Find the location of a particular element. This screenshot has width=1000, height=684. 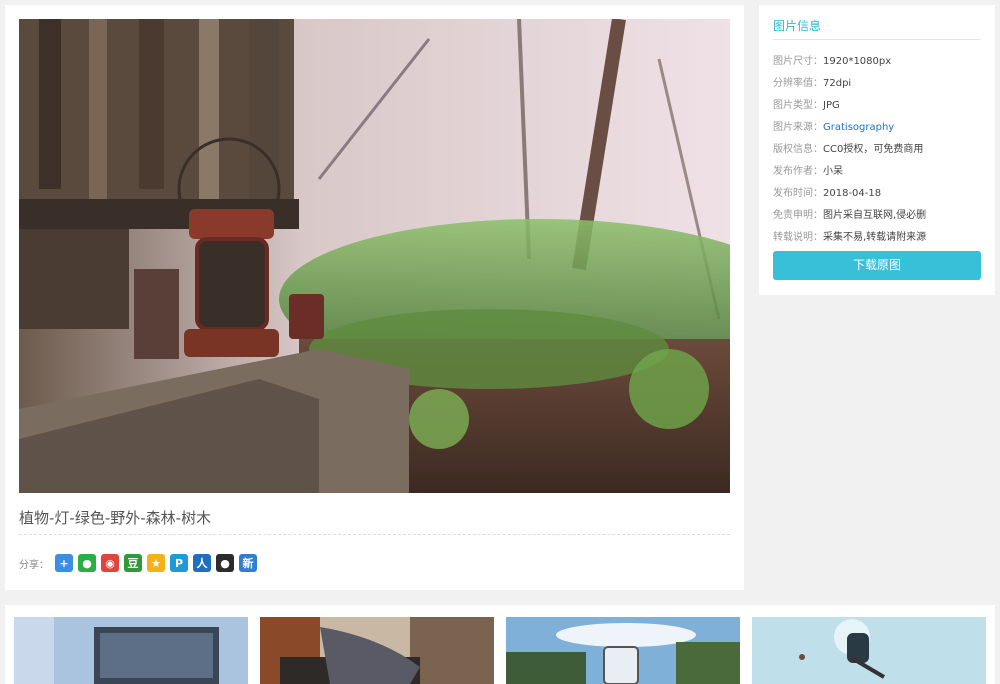

info-row-size: 图片尺寸：1920*1080px is located at coordinates (832, 59).